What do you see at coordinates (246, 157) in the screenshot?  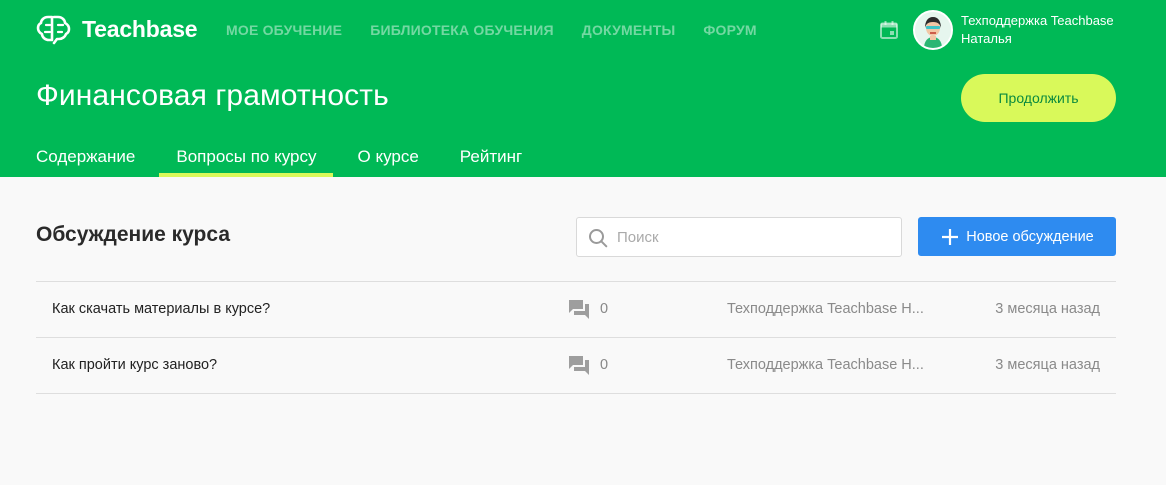 I see `tab-course-questions: Вопросы по курсу` at bounding box center [246, 157].